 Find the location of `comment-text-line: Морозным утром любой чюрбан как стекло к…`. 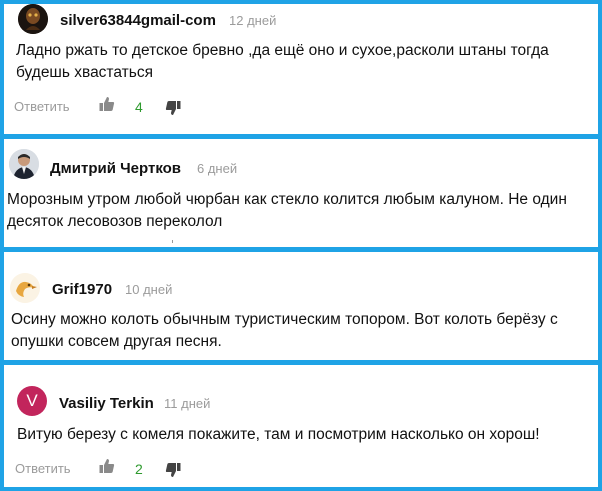

comment-text-line: Морозным утром любой чюрбан как стекло к… is located at coordinates (287, 199).